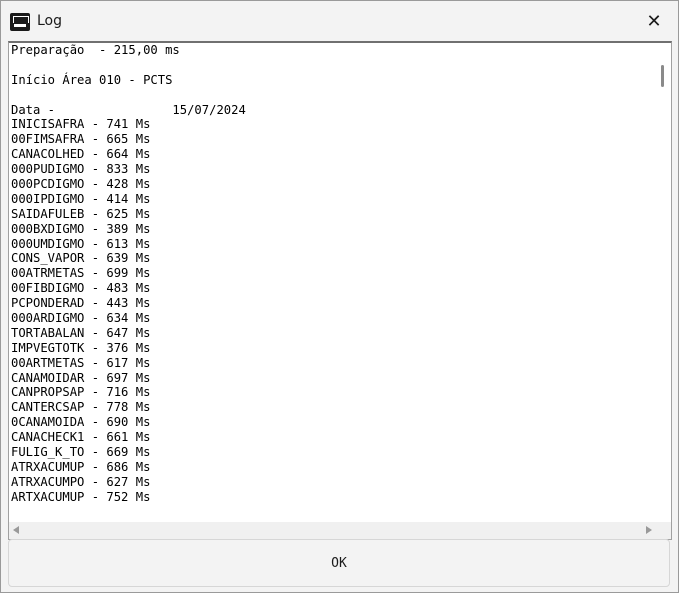 This screenshot has width=679, height=593. What do you see at coordinates (81, 347) in the screenshot?
I see `log-line: IMPVEGTOTK - 376 Ms` at bounding box center [81, 347].